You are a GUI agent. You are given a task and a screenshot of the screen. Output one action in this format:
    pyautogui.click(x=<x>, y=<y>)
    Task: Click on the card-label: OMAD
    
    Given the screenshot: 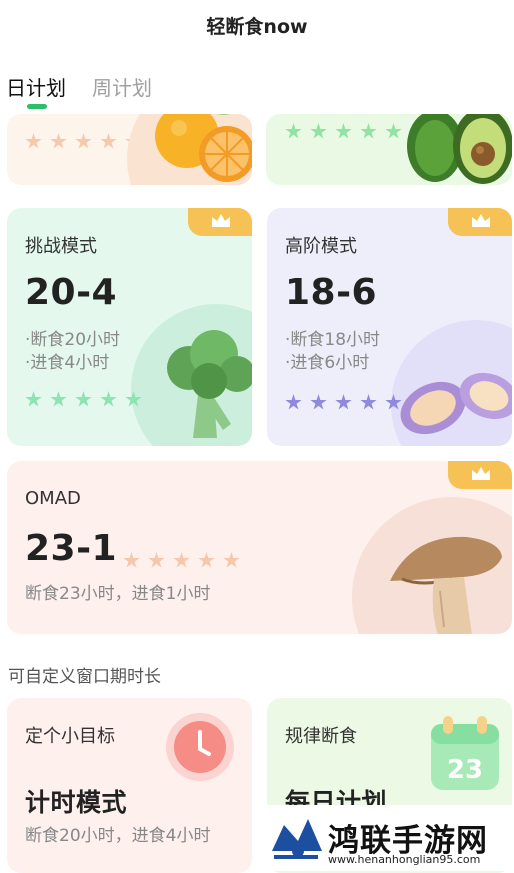 What is the action you would take?
    pyautogui.click(x=53, y=498)
    